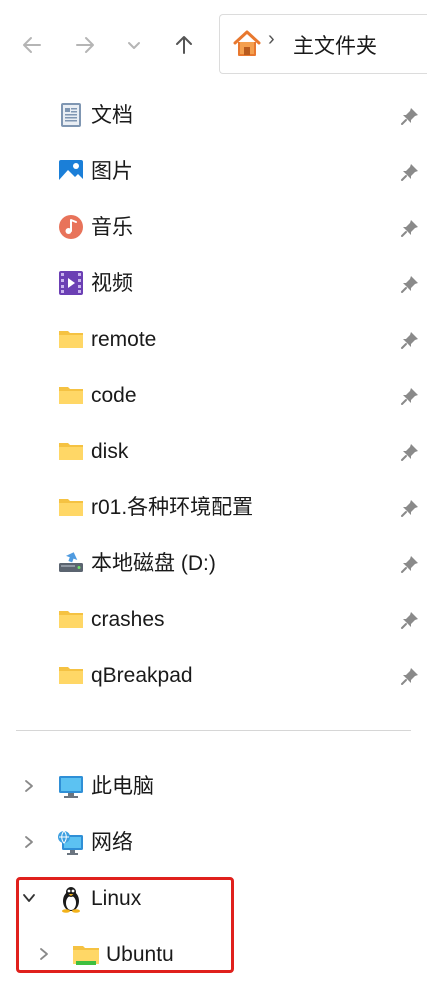 The height and width of the screenshot is (1007, 427). I want to click on videos-icon, so click(71, 283).